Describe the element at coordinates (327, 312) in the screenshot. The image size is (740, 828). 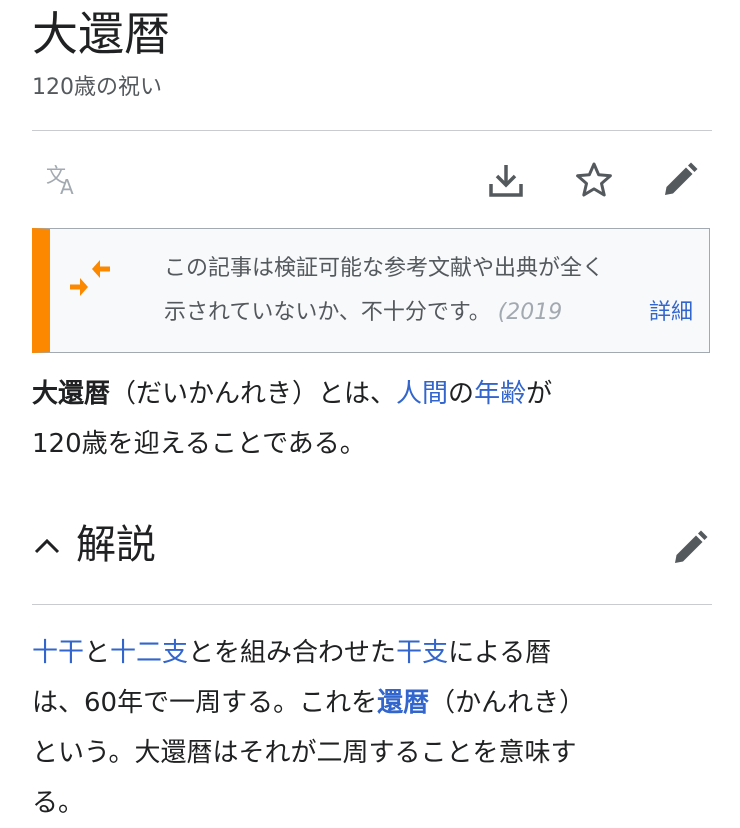
I see `notice-line-2-text: 示されていないか、不十分です。` at that location.